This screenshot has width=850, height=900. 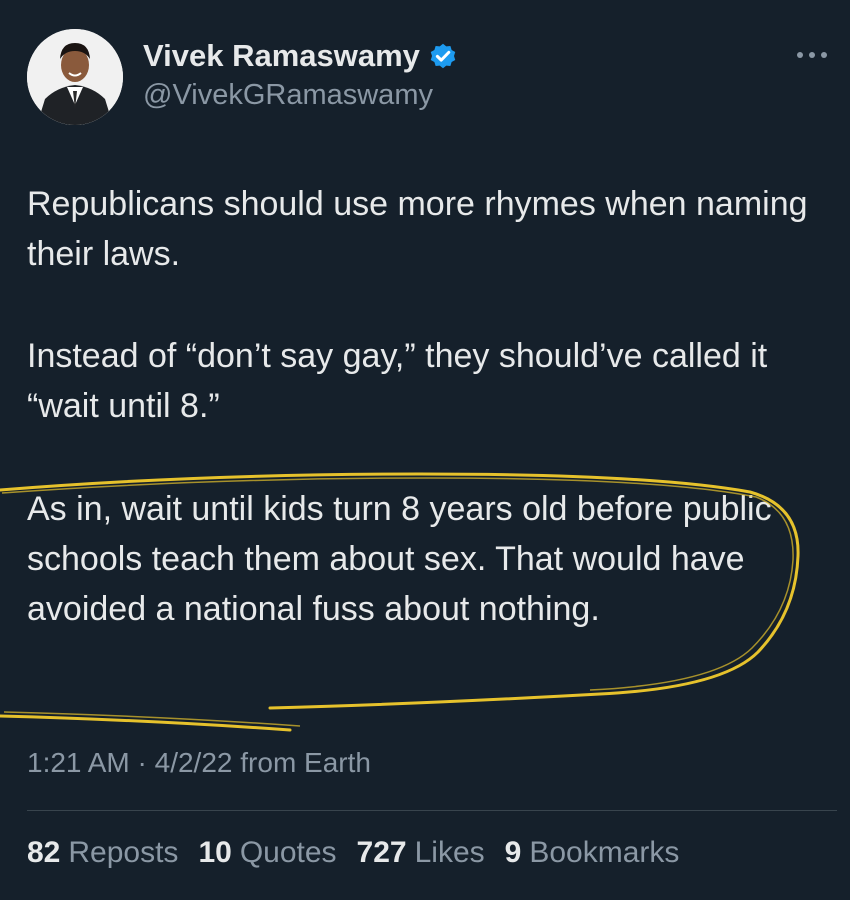 I want to click on avatar, so click(x=75, y=77).